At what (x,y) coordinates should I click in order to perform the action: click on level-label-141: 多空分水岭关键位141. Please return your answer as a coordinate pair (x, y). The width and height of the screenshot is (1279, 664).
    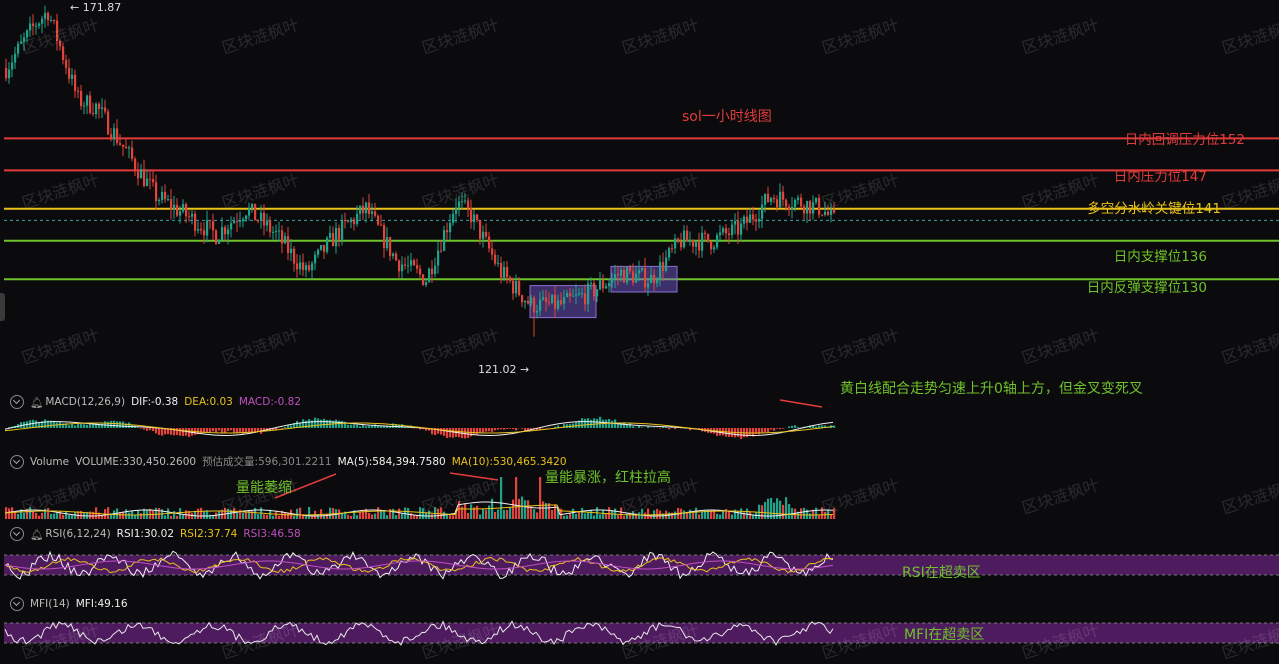
    Looking at the image, I should click on (1154, 207).